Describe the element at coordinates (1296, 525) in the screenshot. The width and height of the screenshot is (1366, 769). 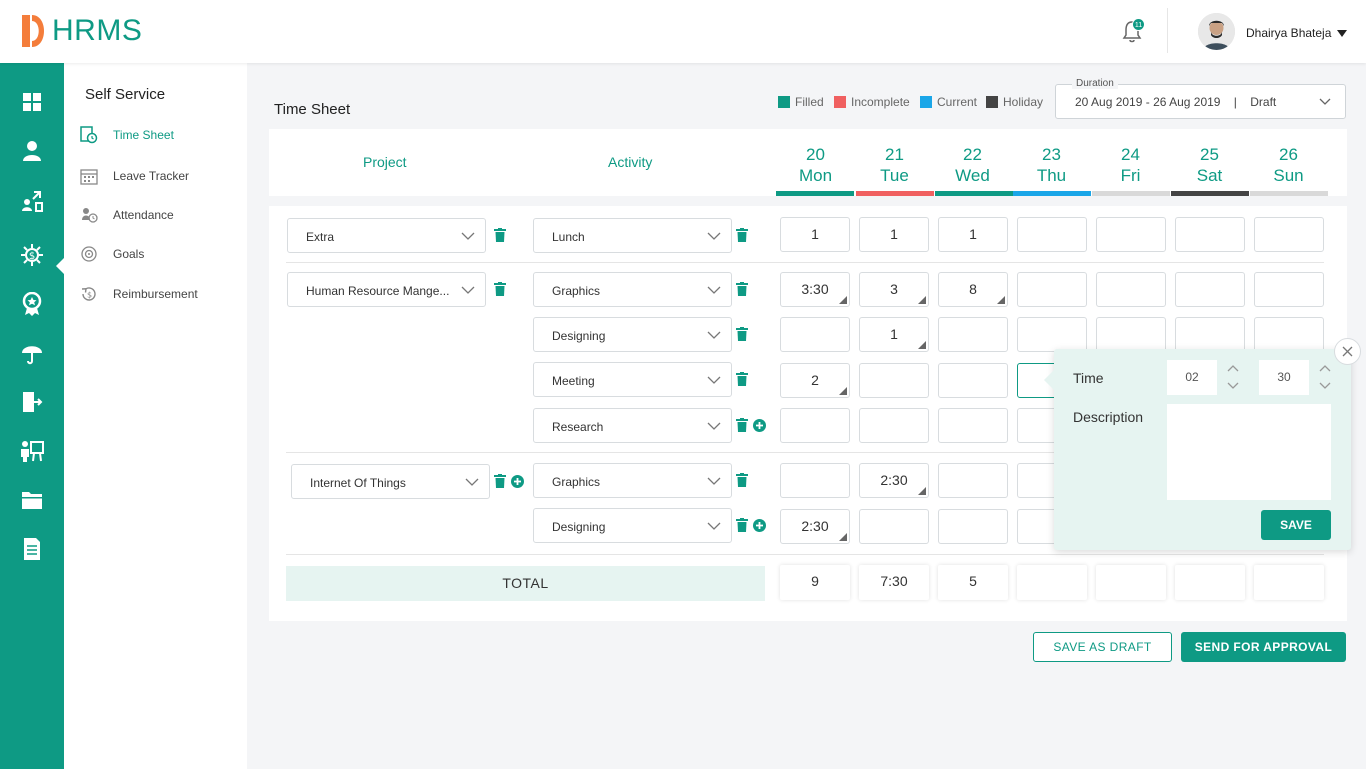
I see `popover-save-button: SAVE` at that location.